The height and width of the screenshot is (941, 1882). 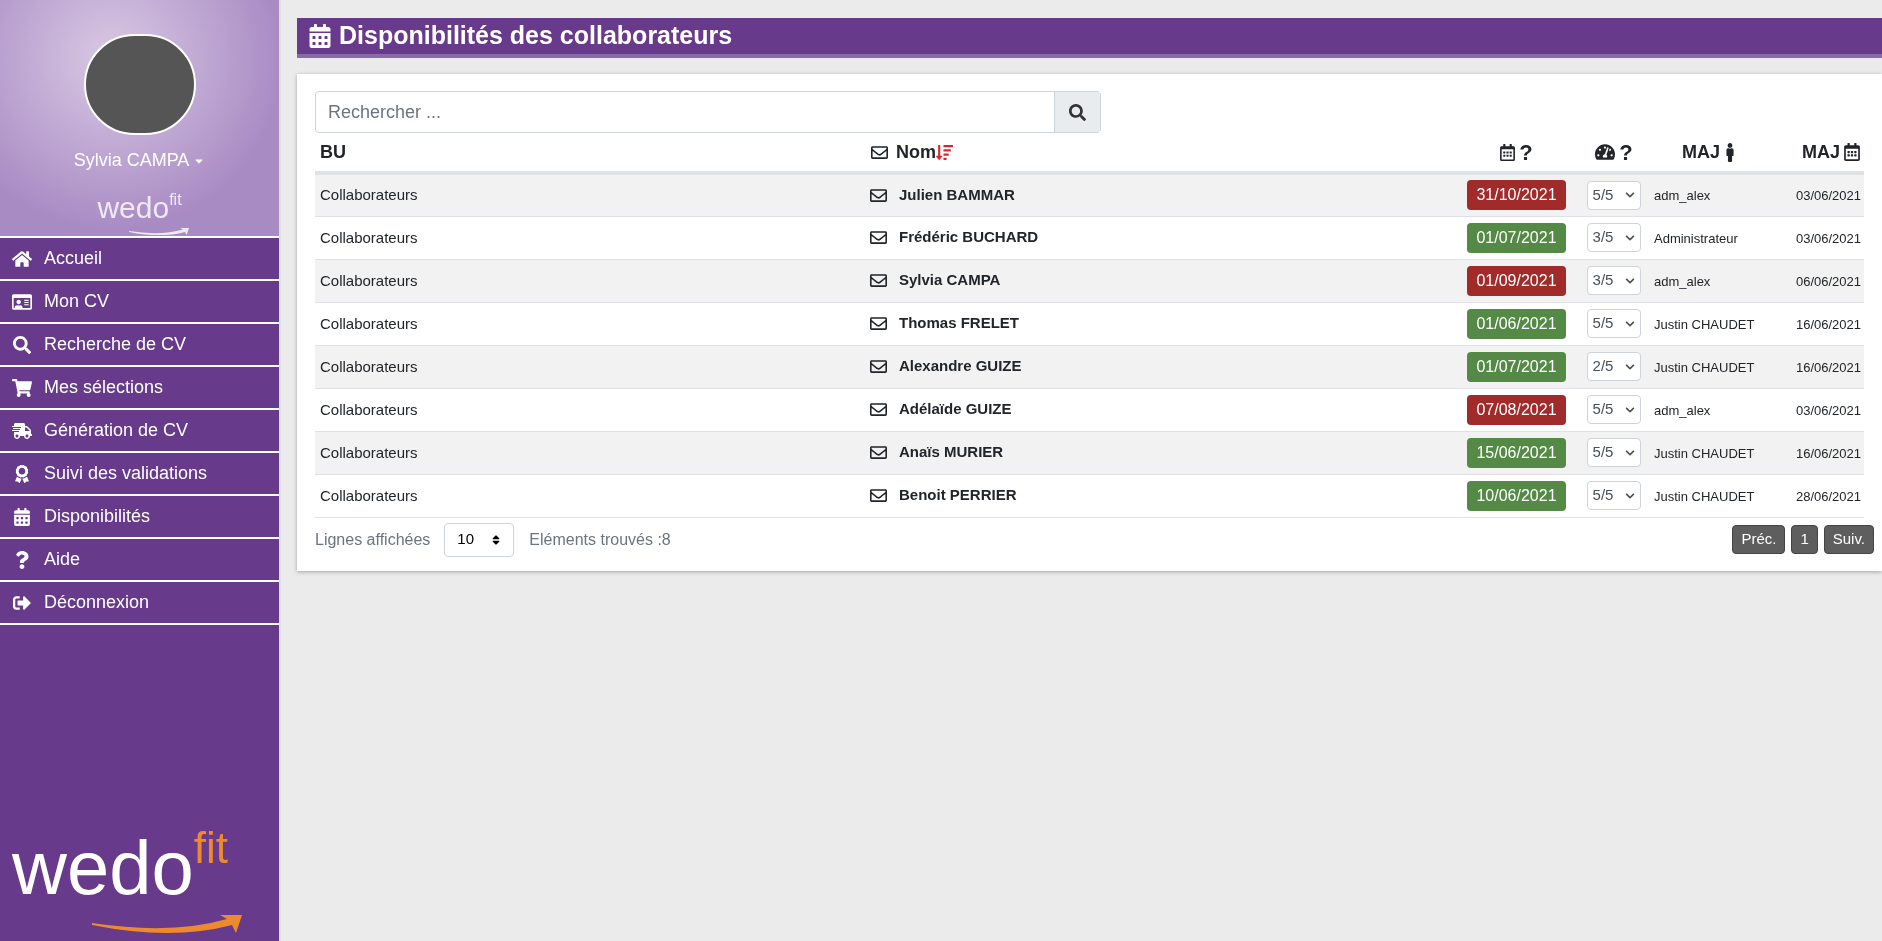 I want to click on name-cell-text: Anaïs MURIER, so click(x=951, y=452).